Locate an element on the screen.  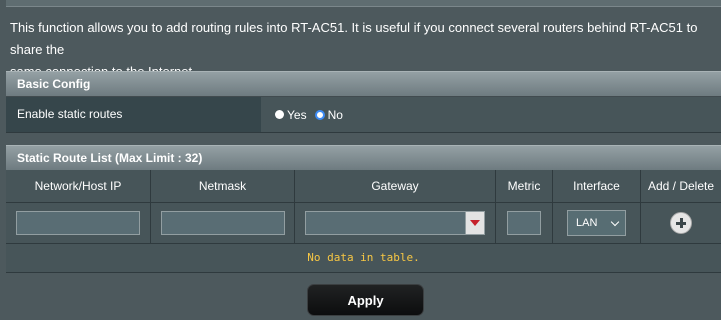
radio-yes is located at coordinates (279, 114).